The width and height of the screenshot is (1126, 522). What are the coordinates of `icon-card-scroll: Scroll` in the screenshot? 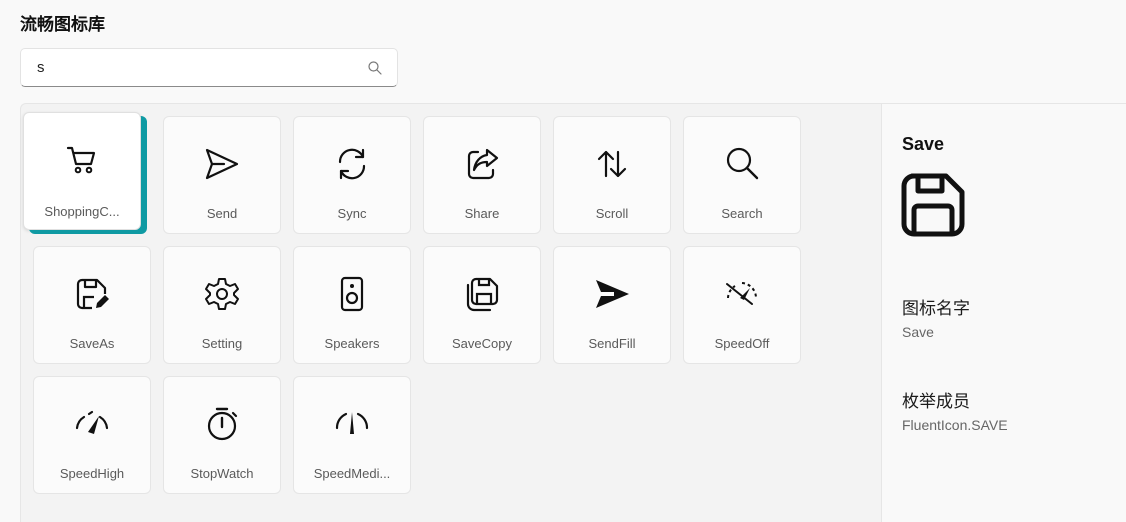 It's located at (612, 175).